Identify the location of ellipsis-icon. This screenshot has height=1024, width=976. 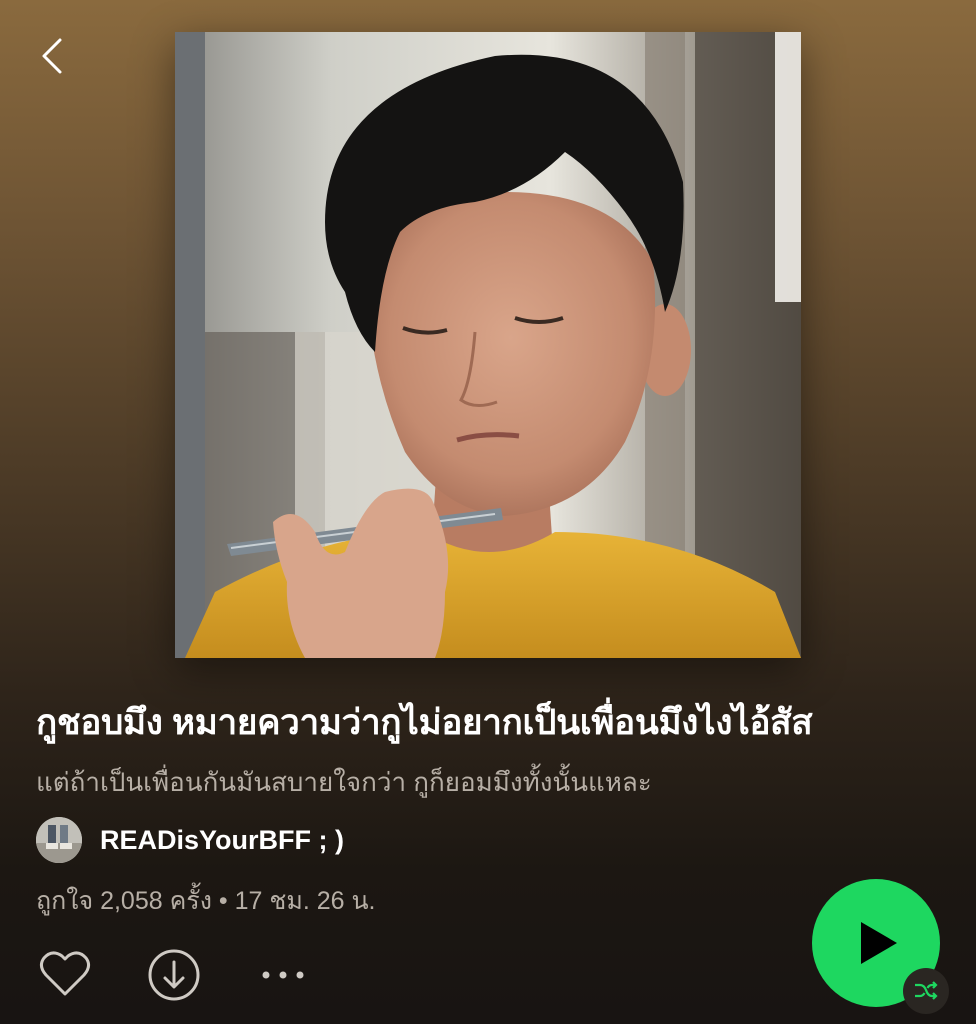
(283, 975).